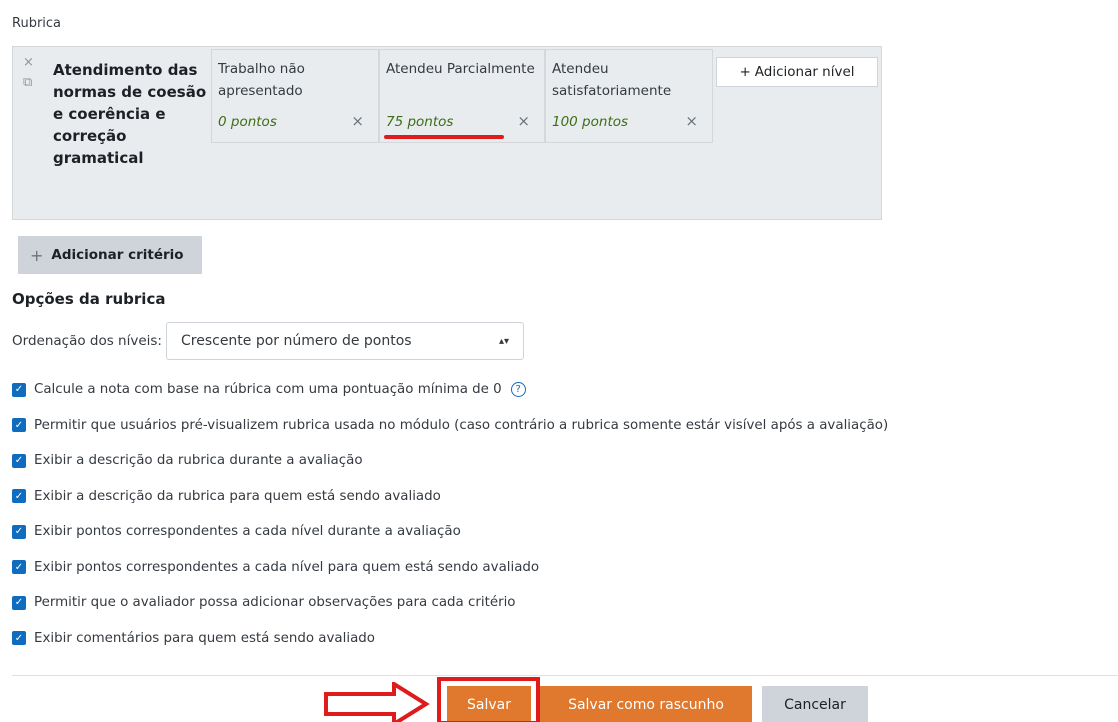 This screenshot has height=722, width=1118. Describe the element at coordinates (298, 80) in the screenshot. I see `level-definition: Trabalho não apresentado` at that location.